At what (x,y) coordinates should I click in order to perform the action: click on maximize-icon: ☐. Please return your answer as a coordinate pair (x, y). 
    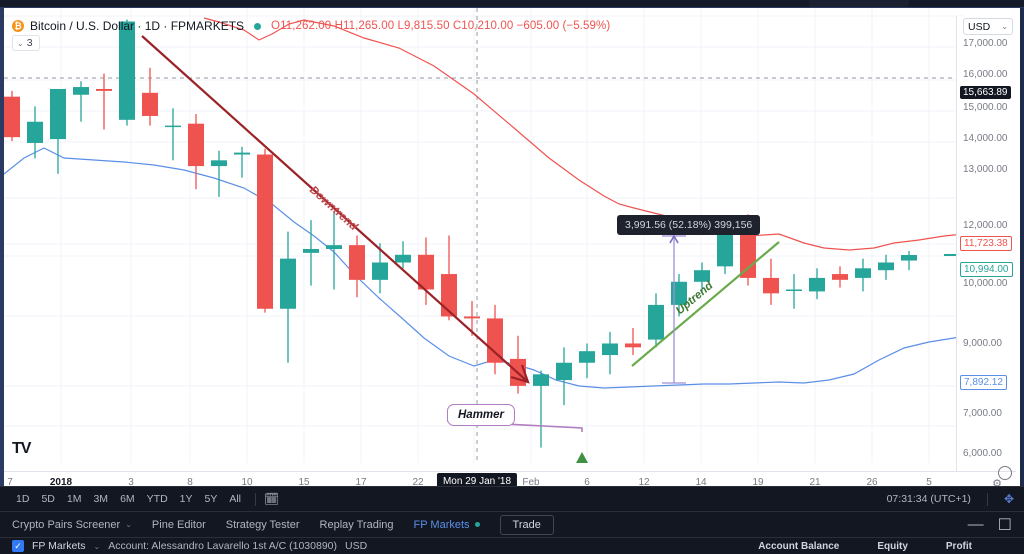
    Looking at the image, I should click on (1005, 525).